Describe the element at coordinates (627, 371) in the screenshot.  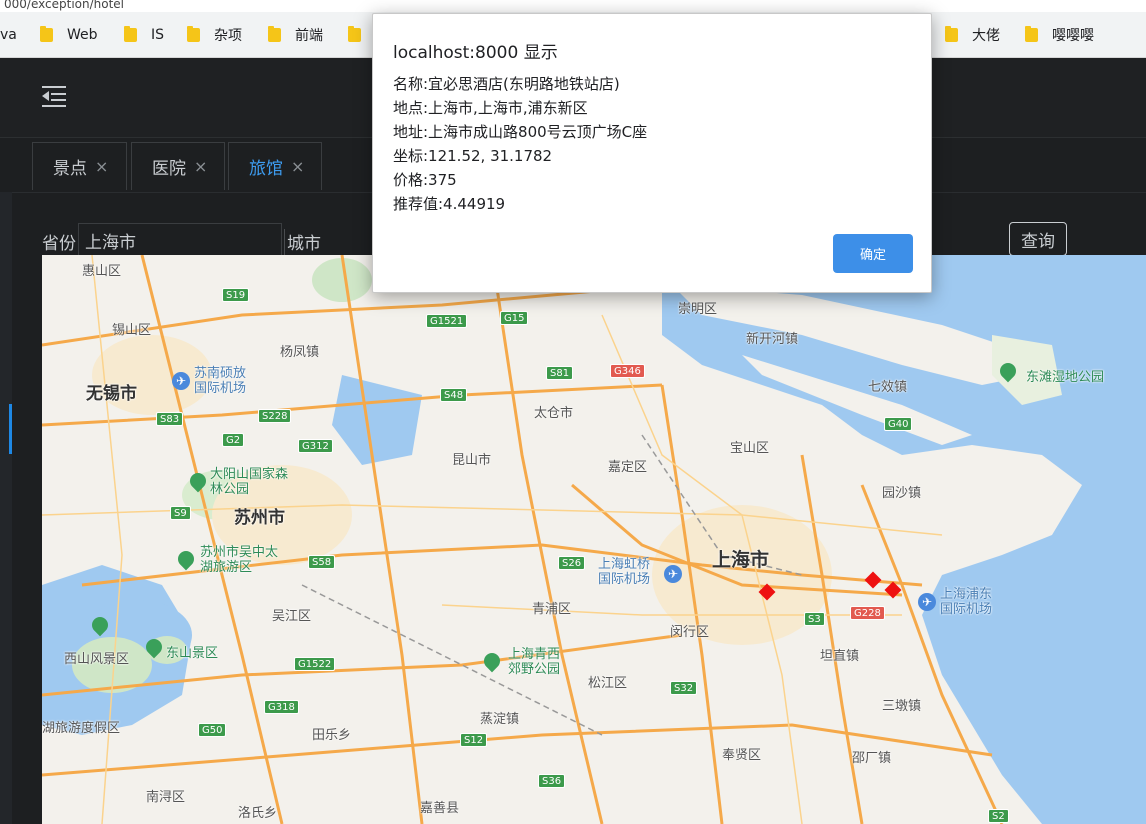
I see `road-shield: G346` at that location.